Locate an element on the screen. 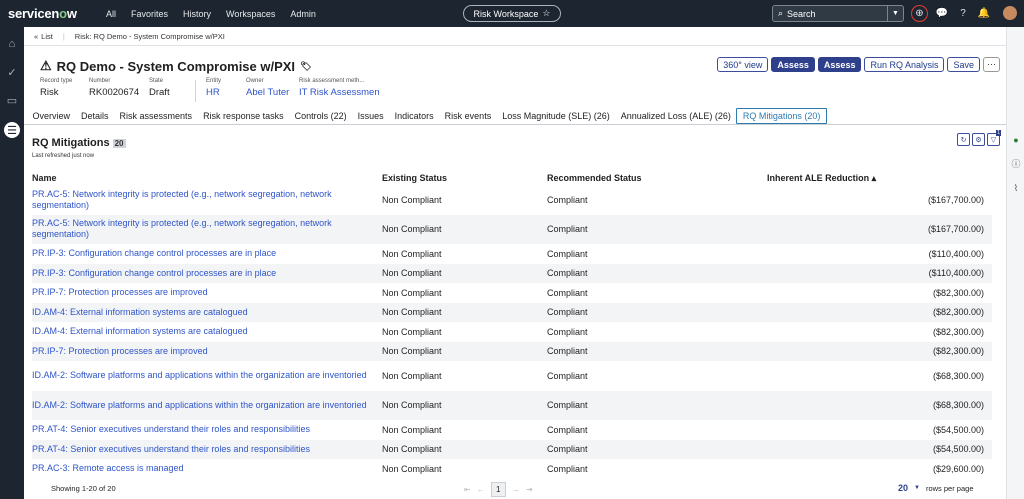  field-label: Number is located at coordinates (100, 81).